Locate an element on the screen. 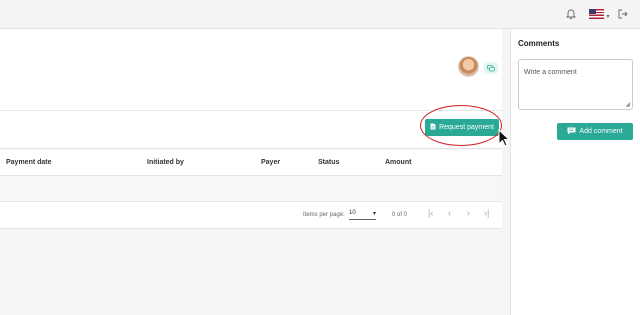 This screenshot has width=640, height=315. first-page-icon: |‹ is located at coordinates (430, 213).